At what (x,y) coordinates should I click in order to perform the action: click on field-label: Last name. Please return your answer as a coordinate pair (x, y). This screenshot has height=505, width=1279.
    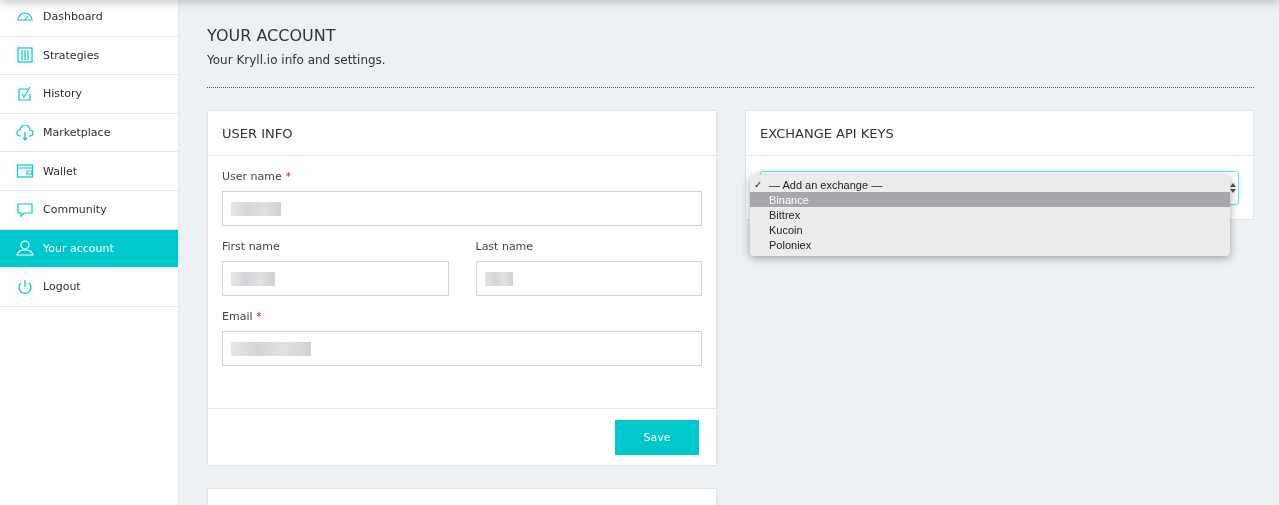
    Looking at the image, I should click on (504, 246).